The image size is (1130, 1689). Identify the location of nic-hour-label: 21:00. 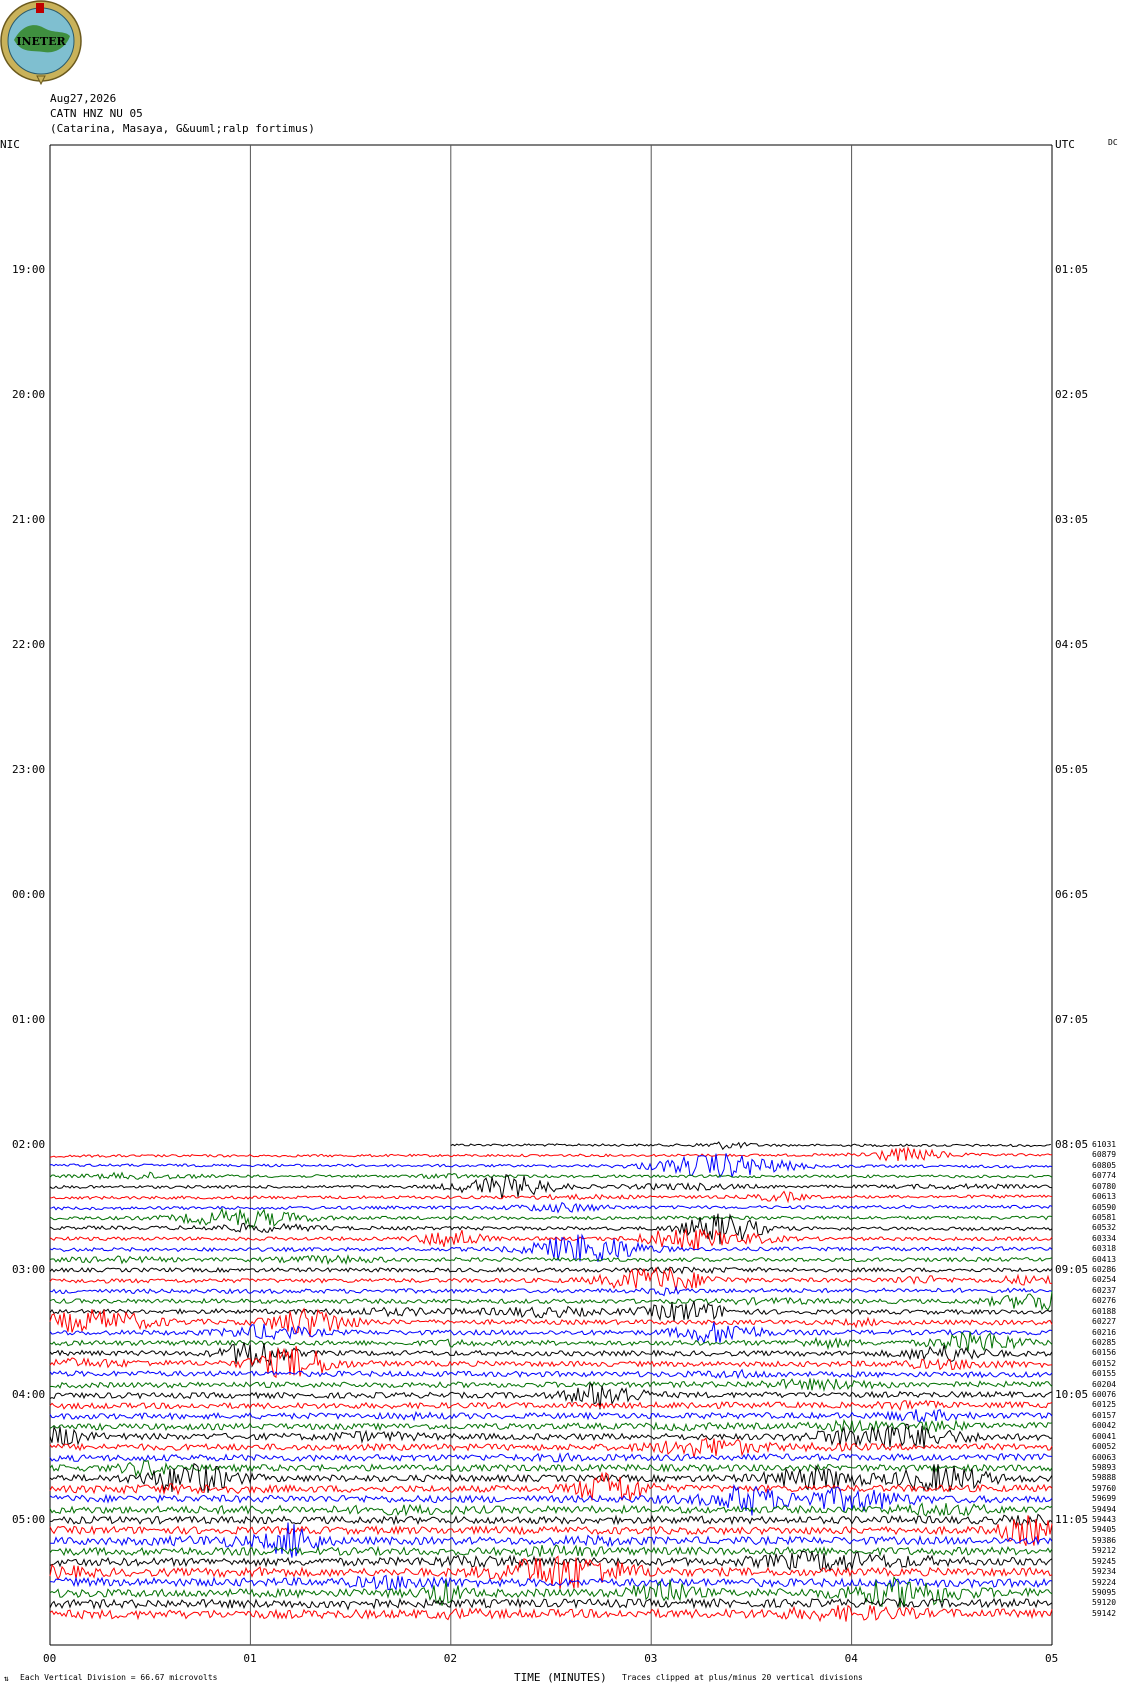
(29, 519).